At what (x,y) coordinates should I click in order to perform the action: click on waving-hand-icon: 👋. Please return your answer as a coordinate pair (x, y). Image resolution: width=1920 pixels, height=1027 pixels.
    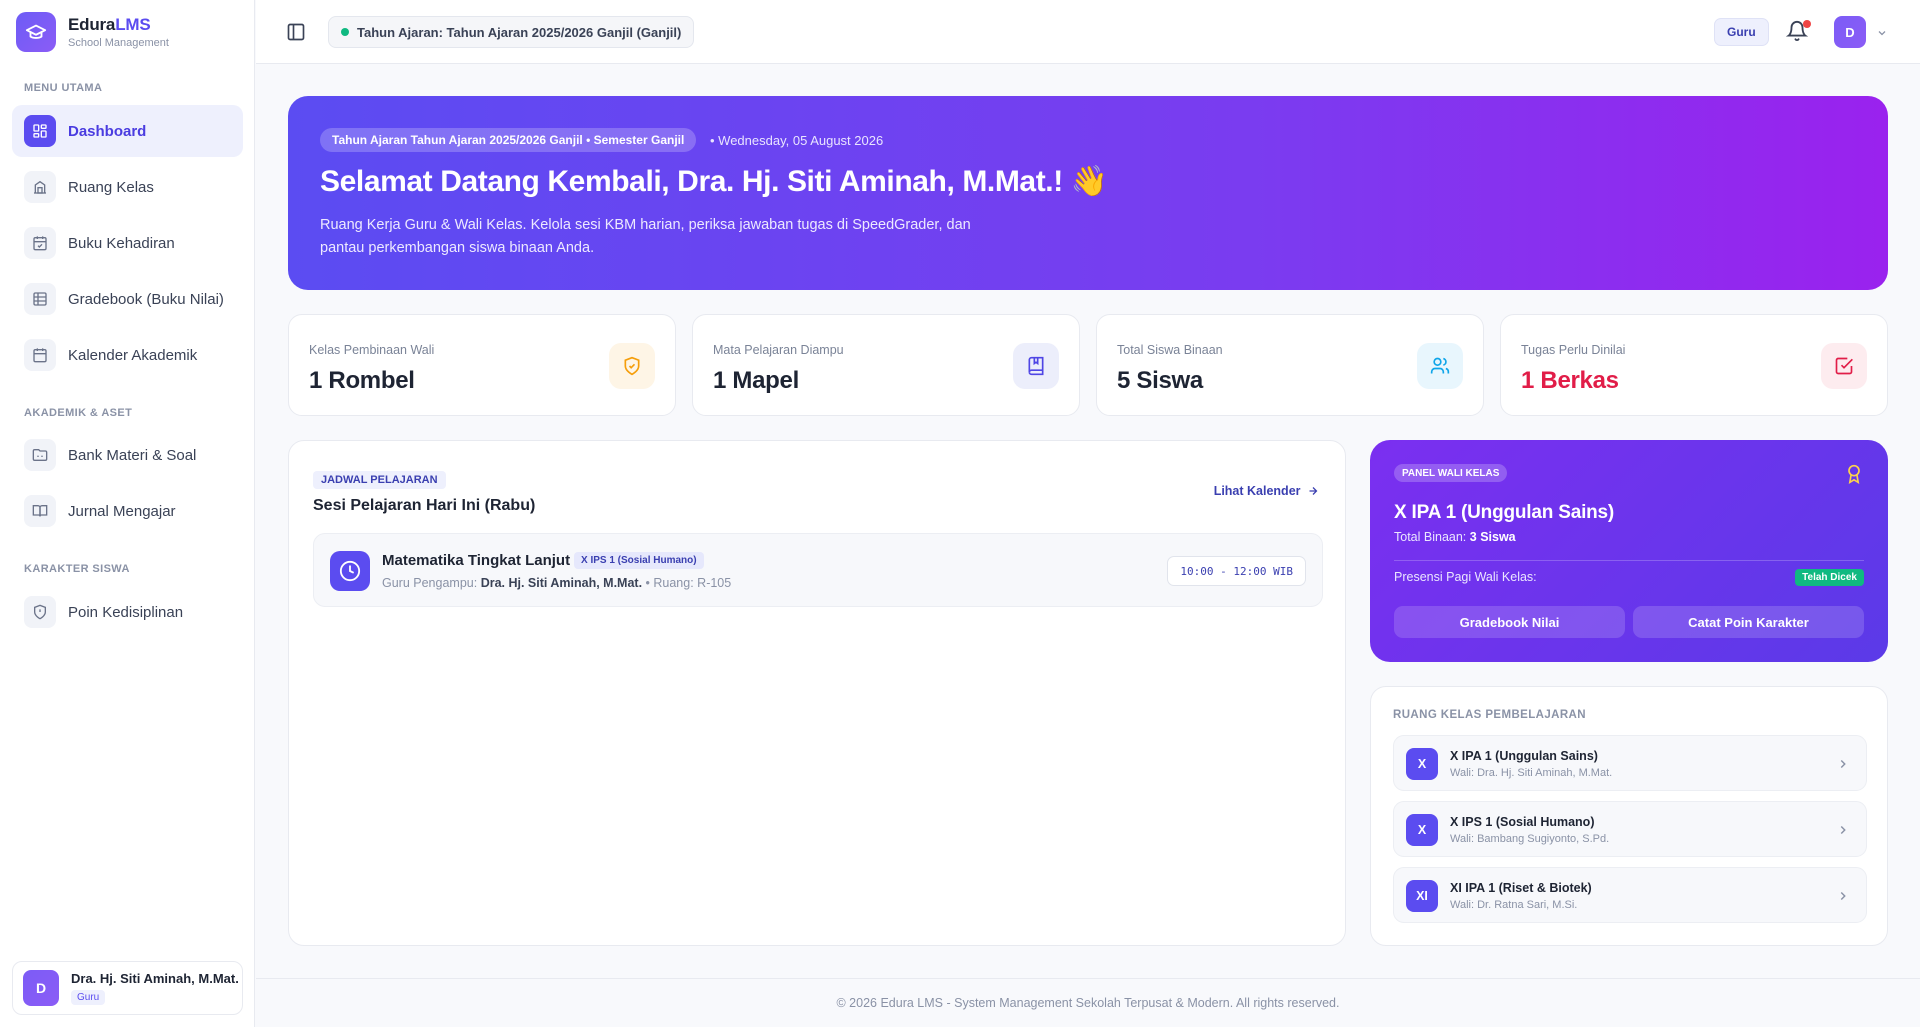
    Looking at the image, I should click on (1089, 181).